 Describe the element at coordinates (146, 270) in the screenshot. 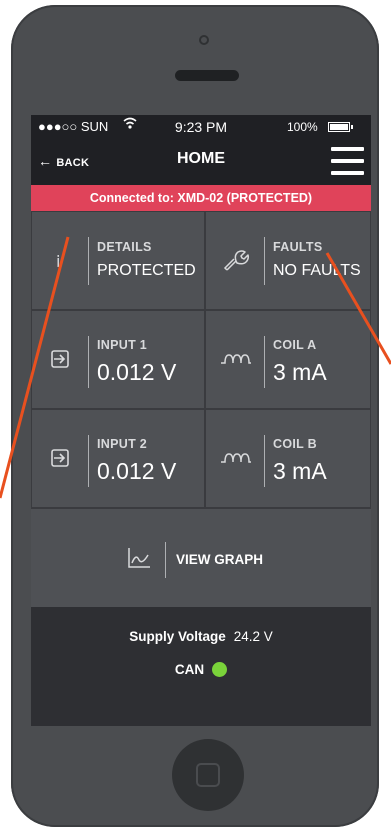

I see `details-value: PROTECTED` at that location.